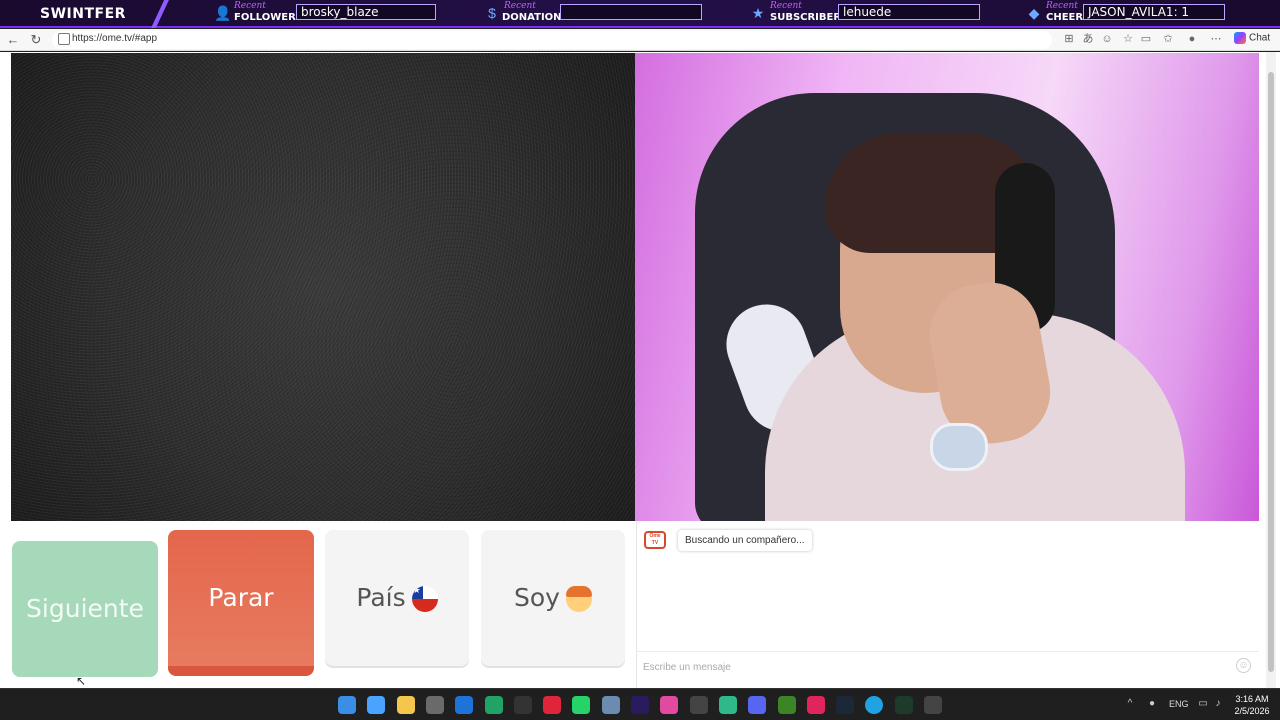 The image size is (1280, 720). What do you see at coordinates (669, 705) in the screenshot?
I see `app-gradient-icon` at bounding box center [669, 705].